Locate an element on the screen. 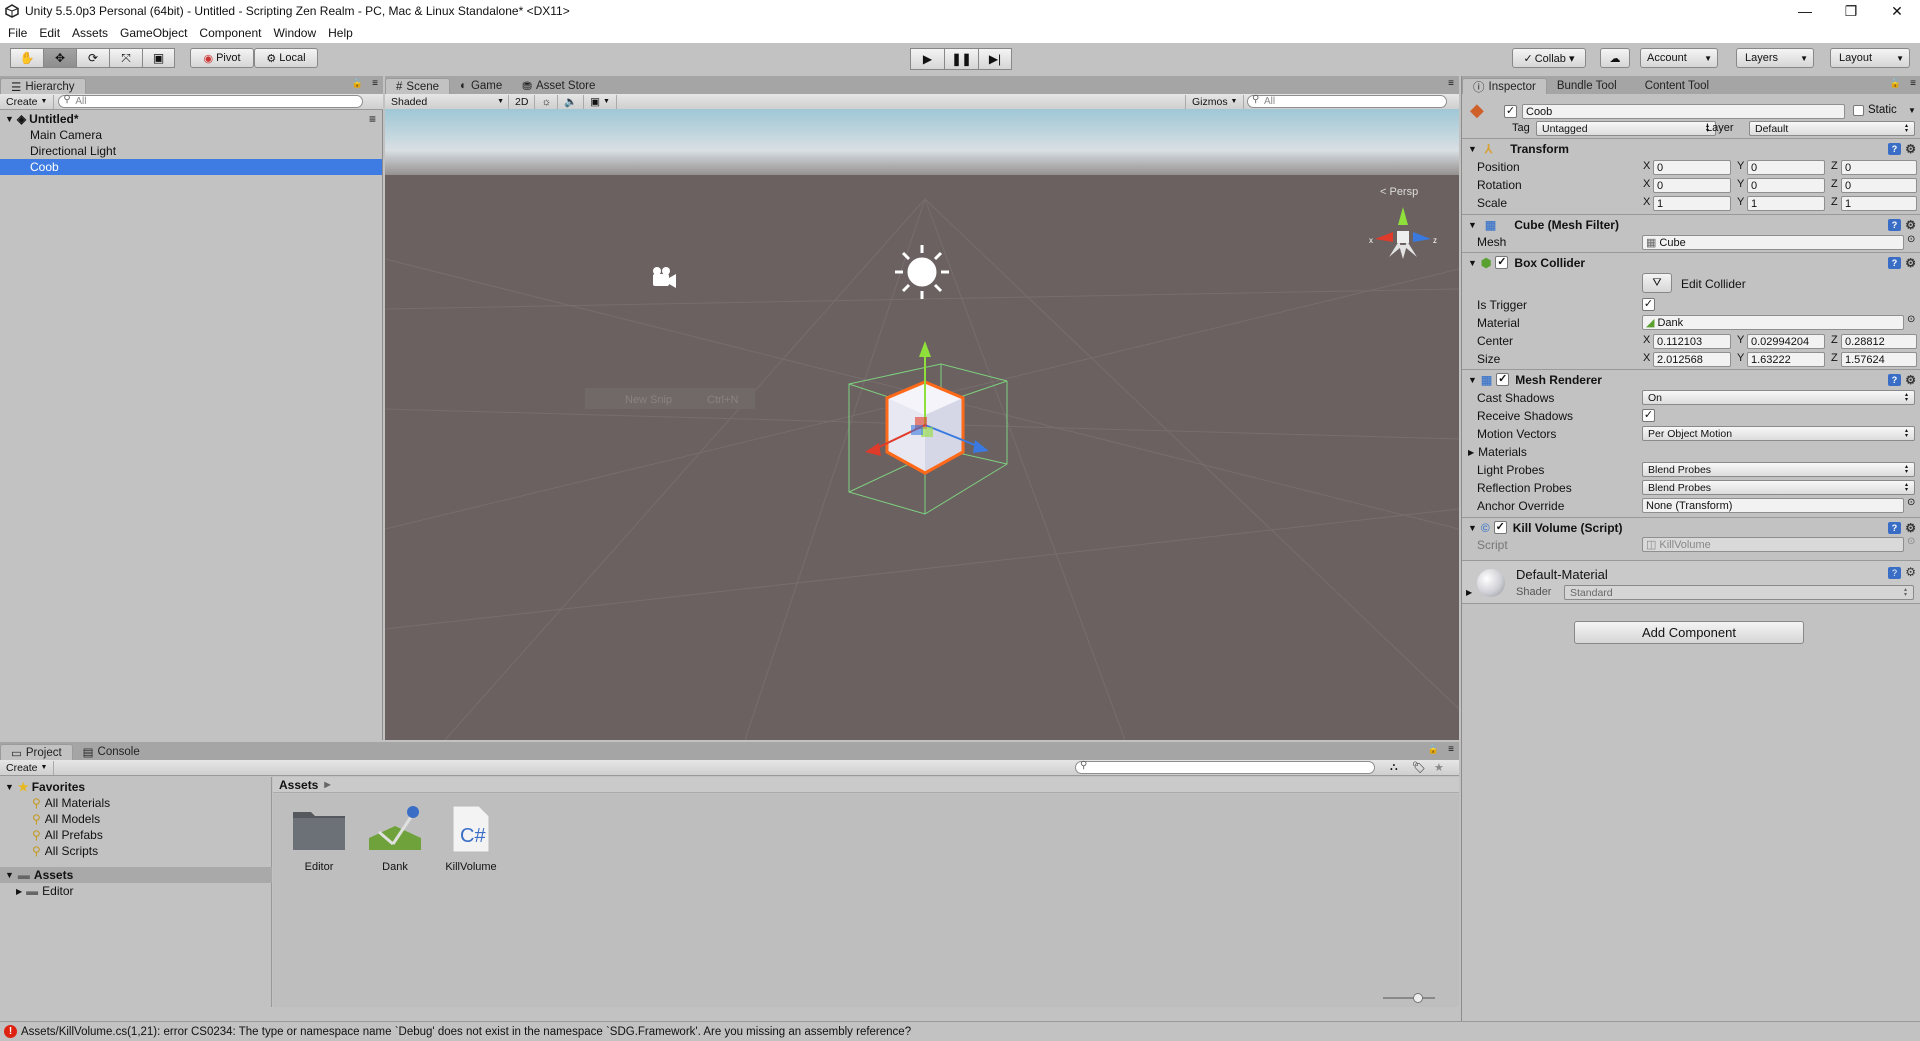 The image size is (1920, 1041). menu-component: Component is located at coordinates (230, 33).